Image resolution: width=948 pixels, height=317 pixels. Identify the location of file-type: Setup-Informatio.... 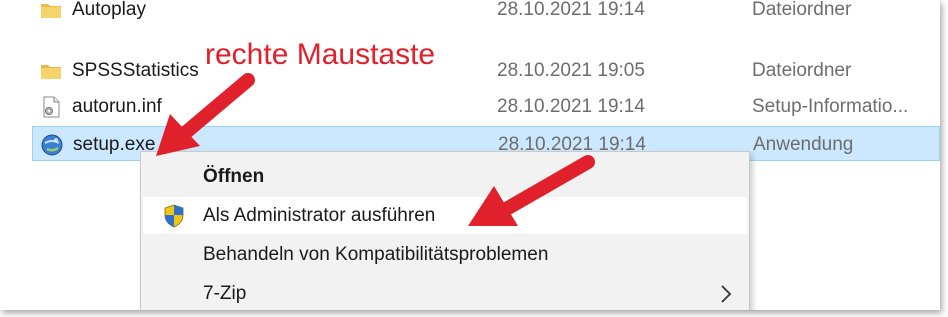
(830, 106).